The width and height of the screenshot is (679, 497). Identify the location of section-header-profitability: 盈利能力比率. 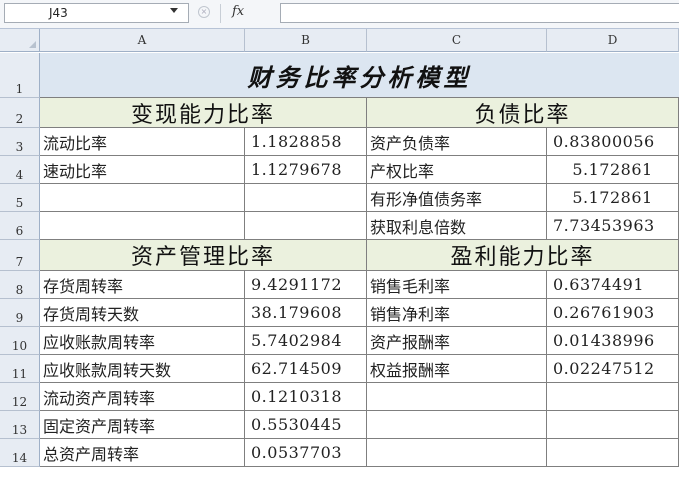
(523, 255).